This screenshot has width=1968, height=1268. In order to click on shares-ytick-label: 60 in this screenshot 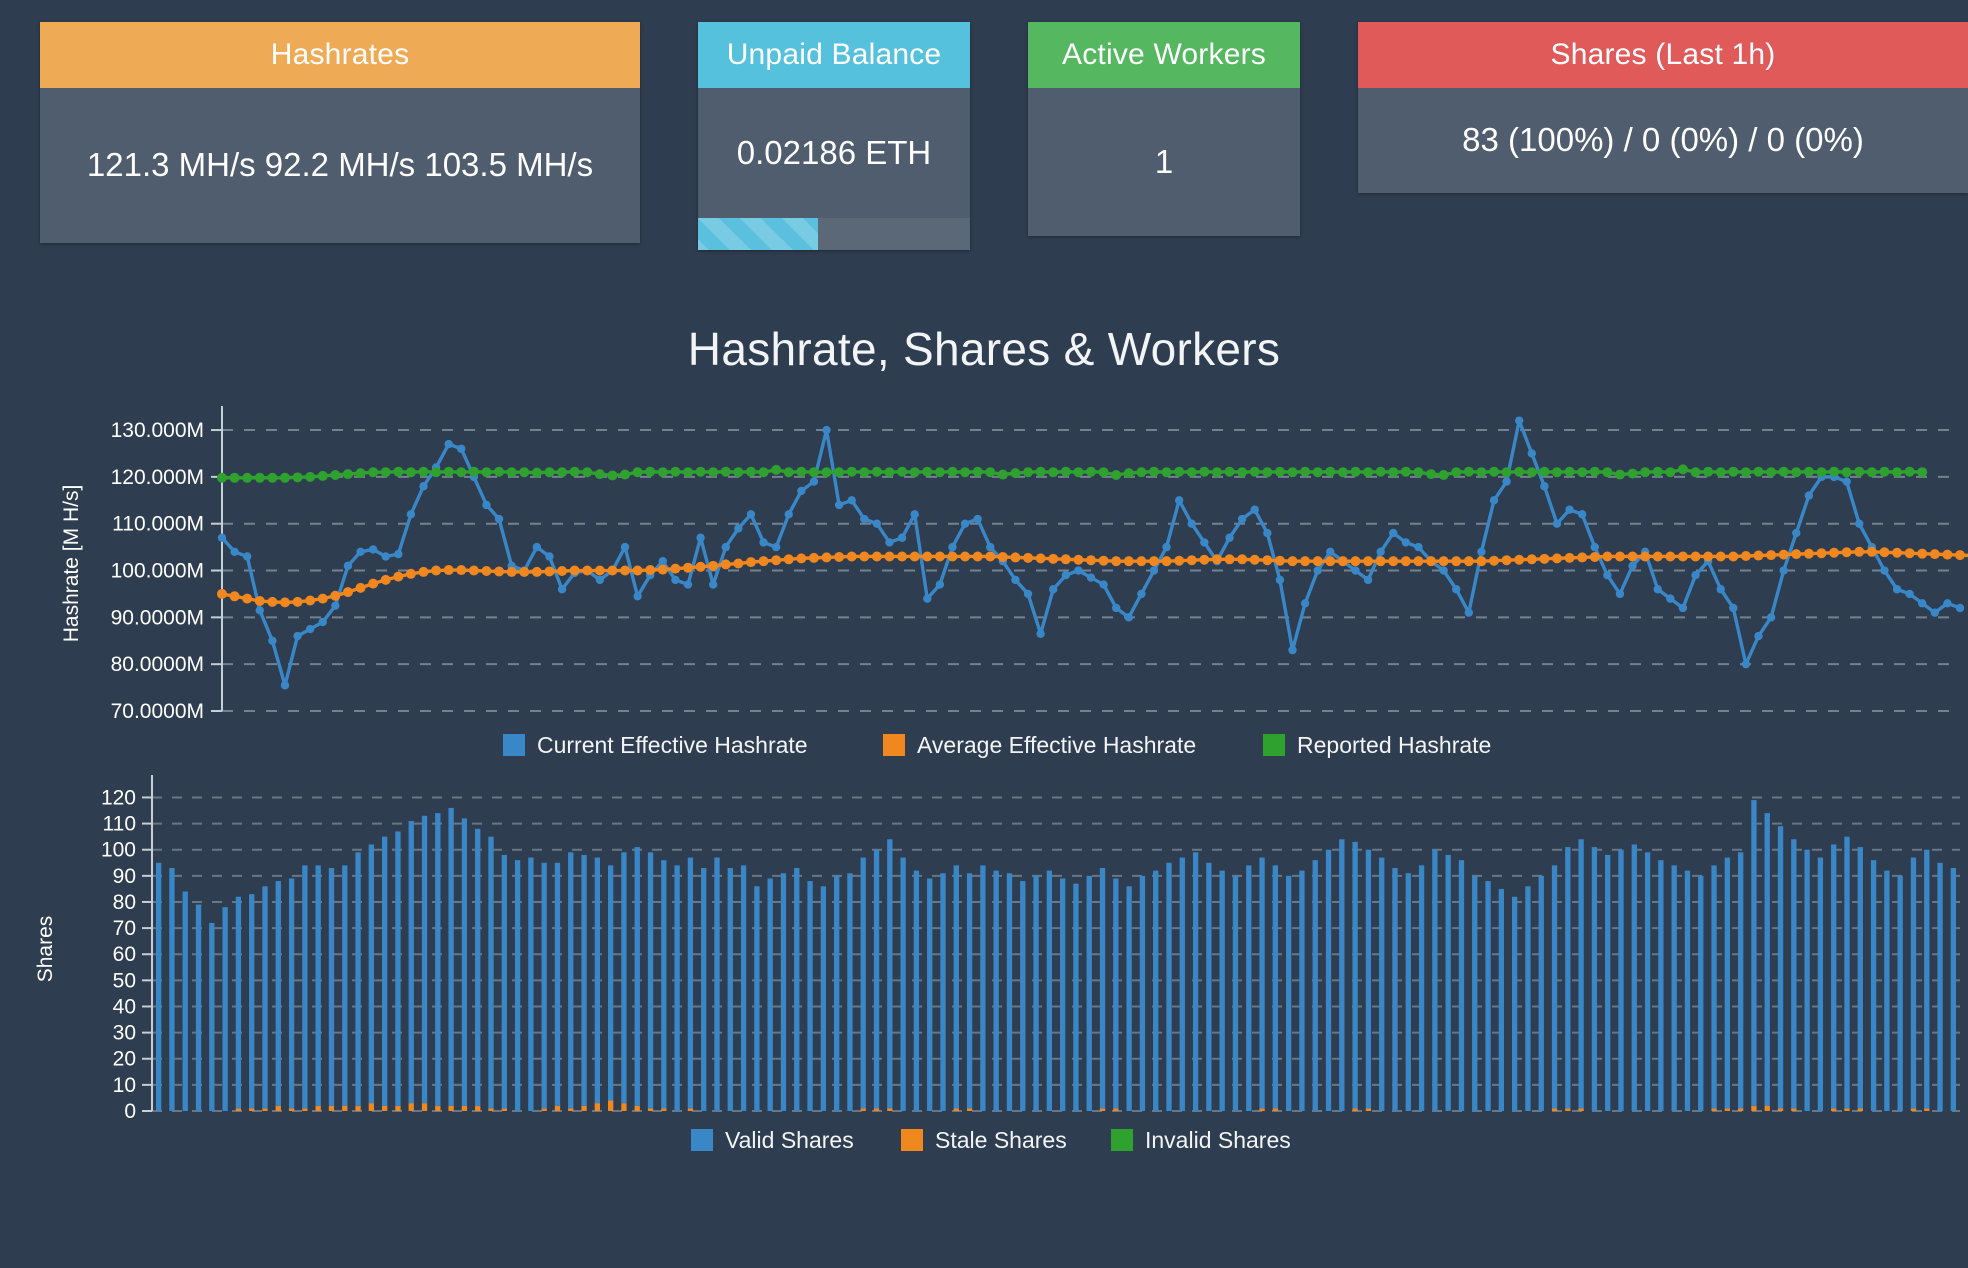, I will do `click(124, 954)`.